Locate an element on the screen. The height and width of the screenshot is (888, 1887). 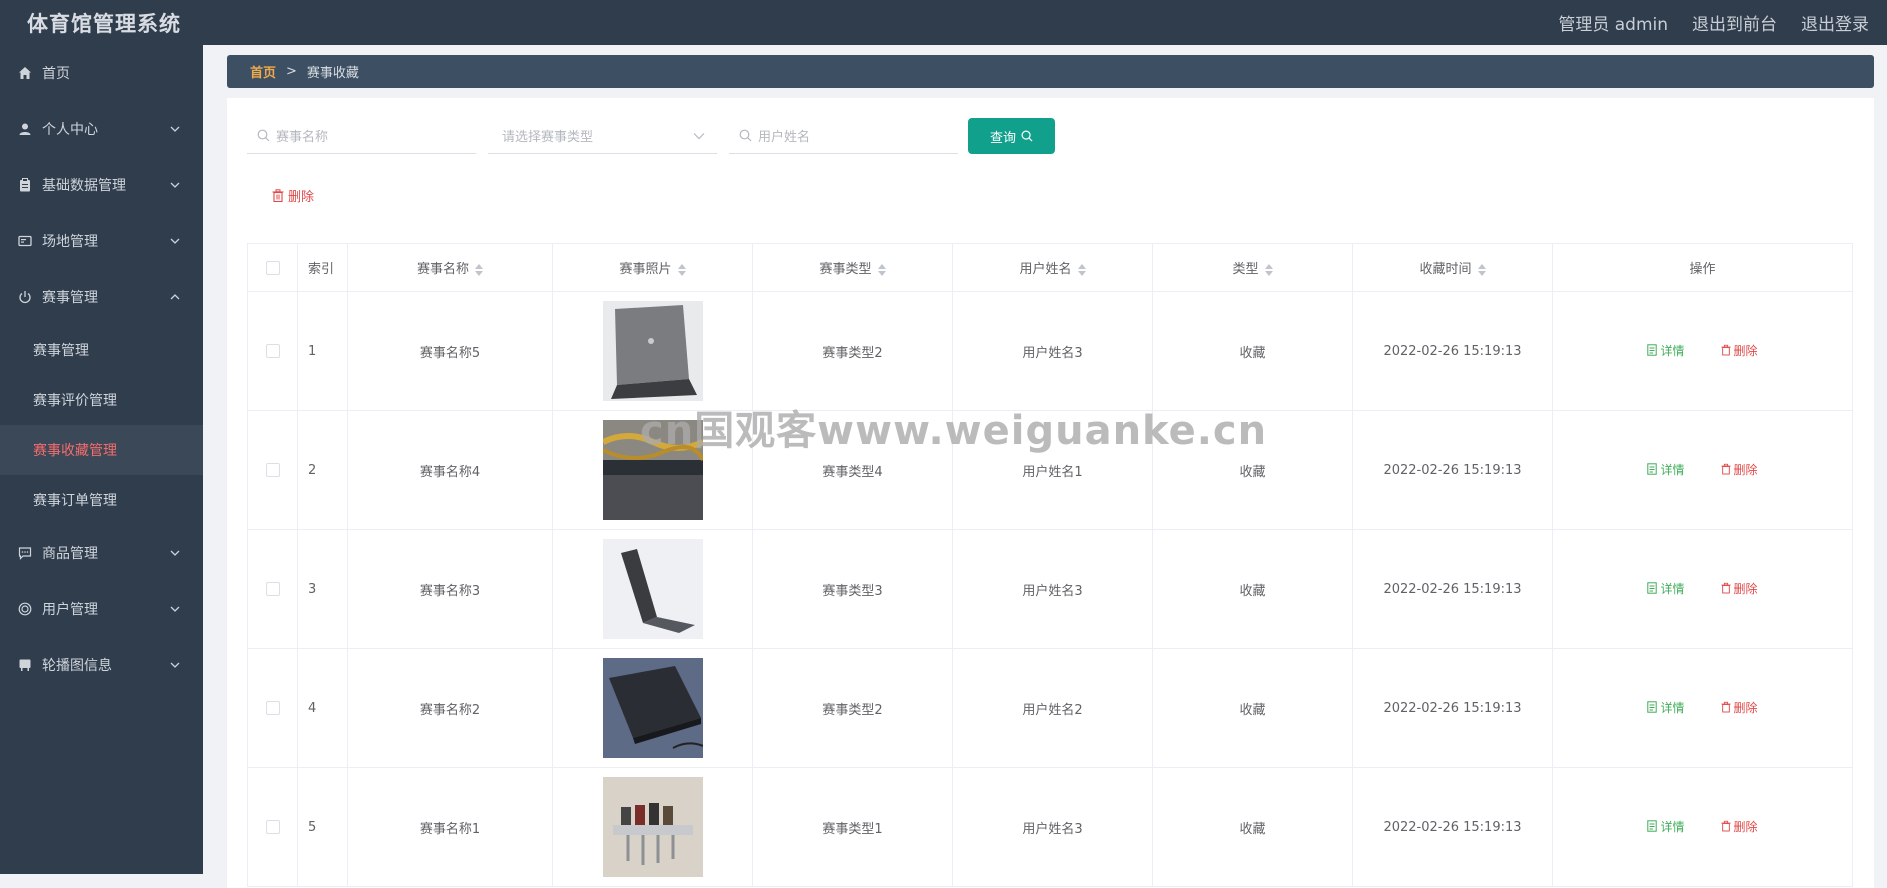
chevron-up-icon is located at coordinates (175, 297).